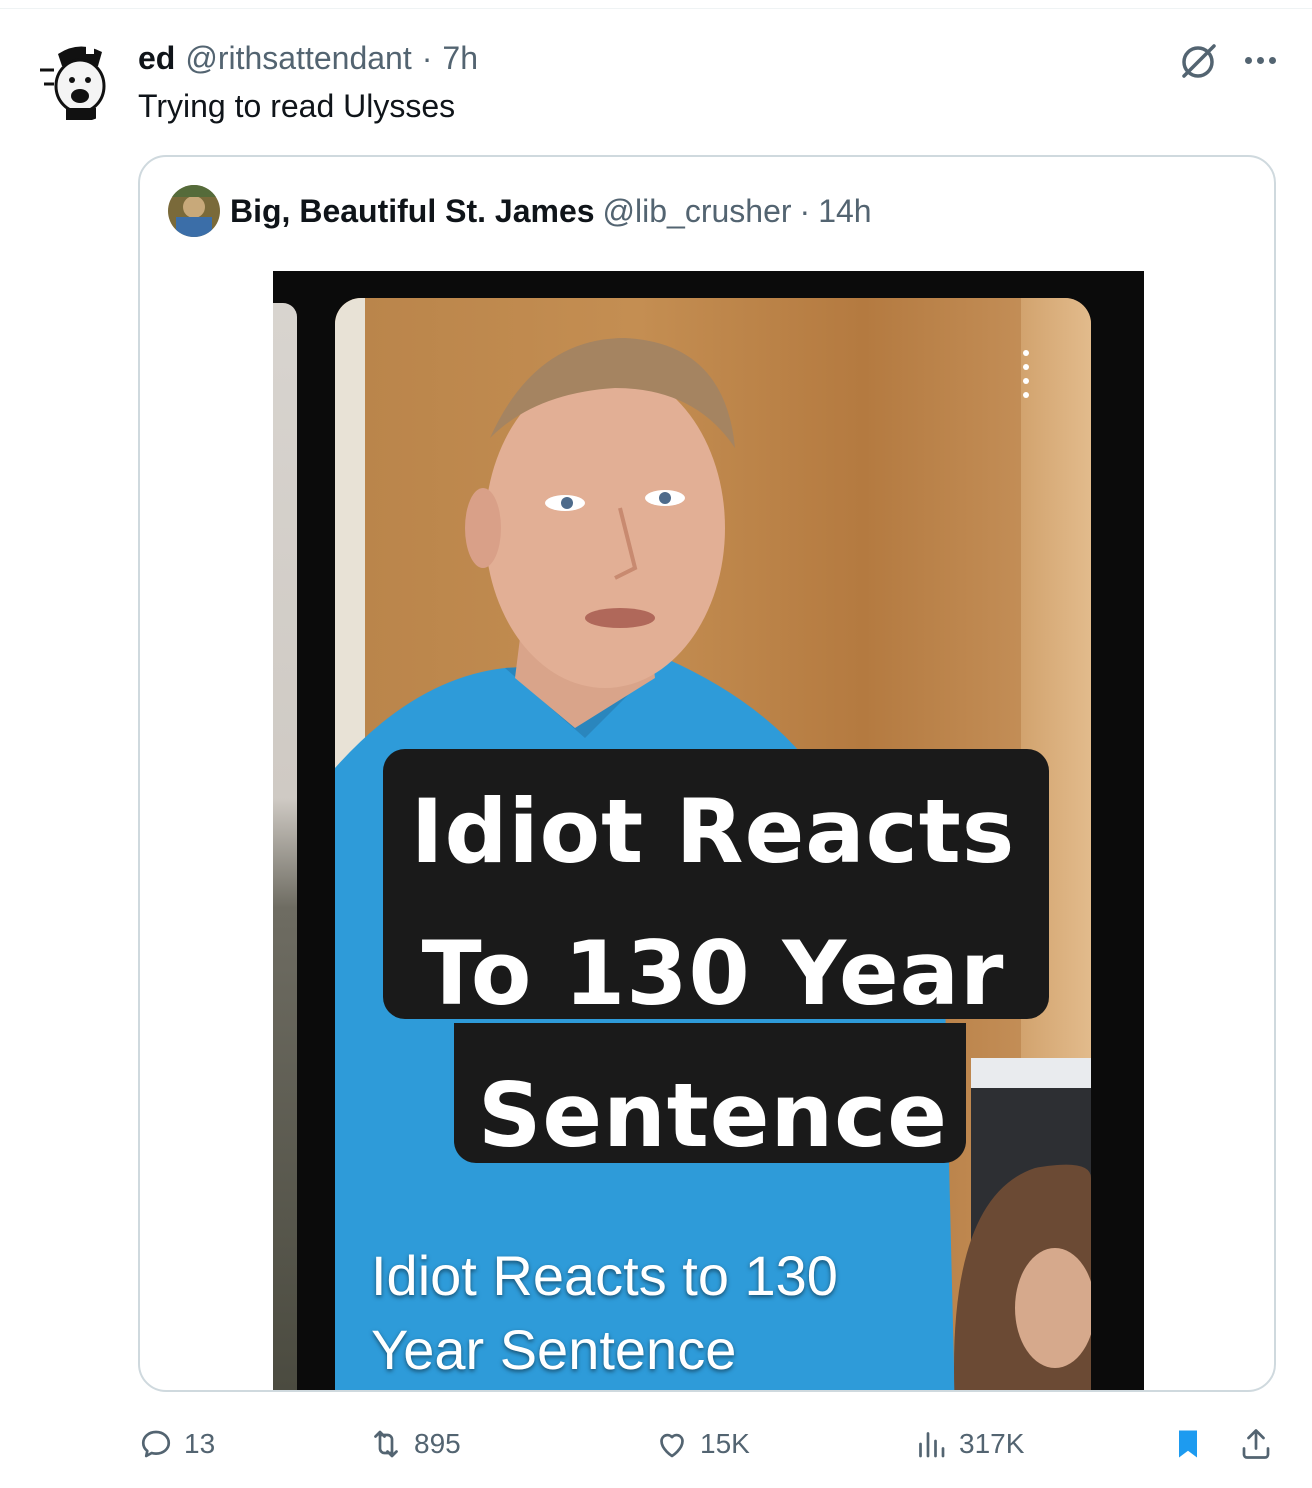  I want to click on views-count: 317K, so click(992, 1443).